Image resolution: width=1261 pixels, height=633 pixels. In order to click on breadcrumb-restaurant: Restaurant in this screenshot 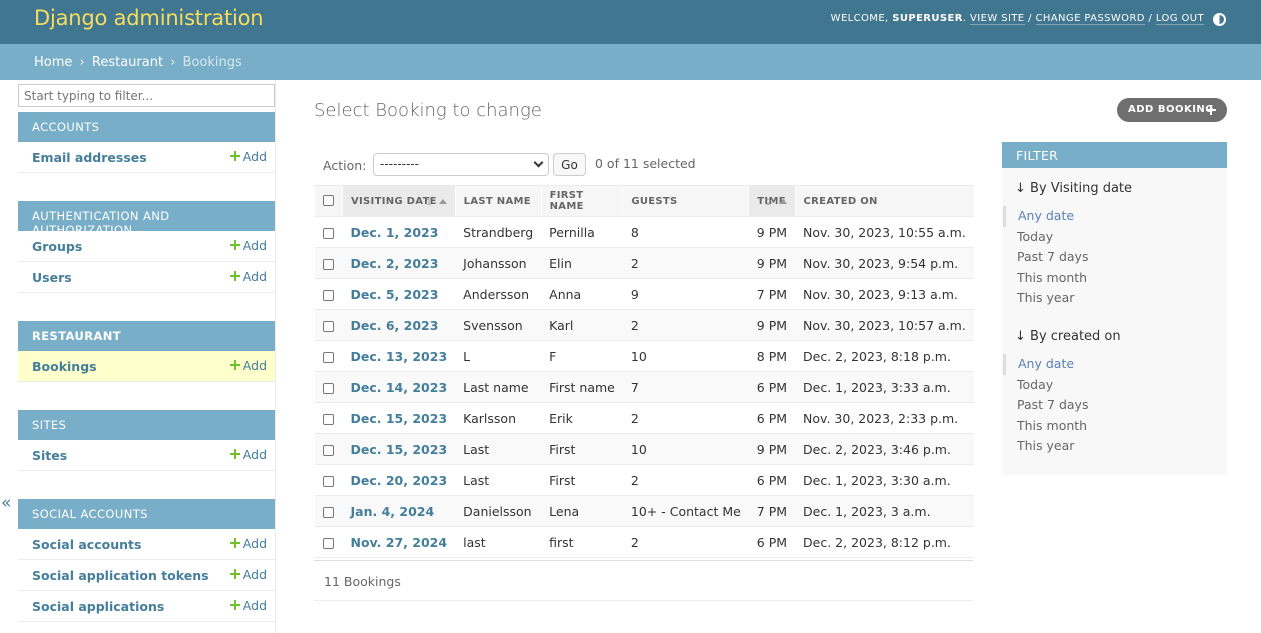, I will do `click(127, 62)`.